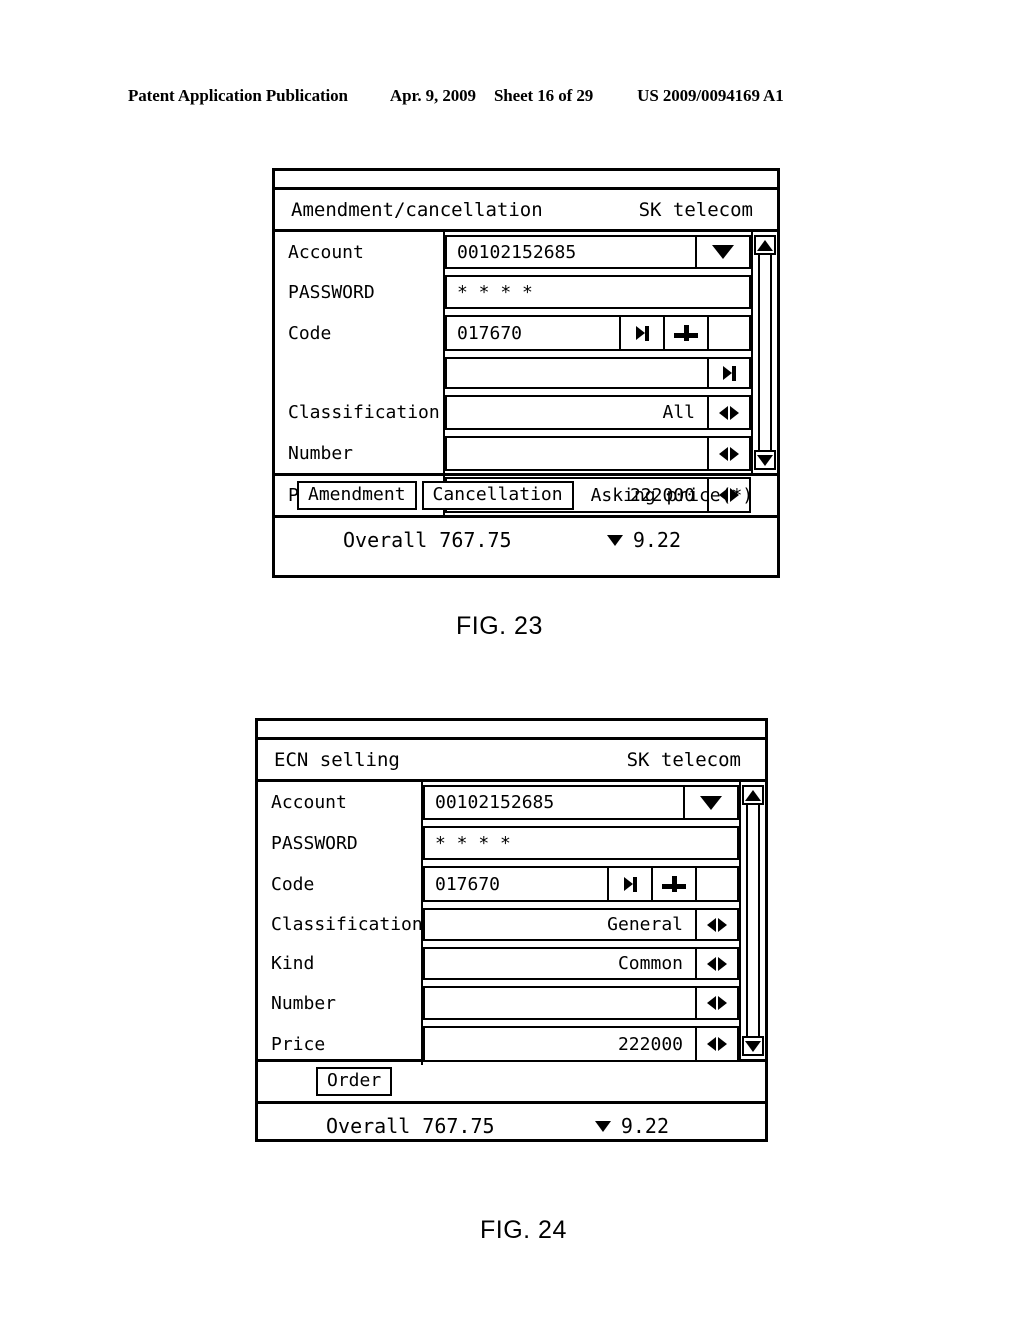 Image resolution: width=1024 pixels, height=1320 pixels. I want to click on form-row-classification: Classification General, so click(498, 924).